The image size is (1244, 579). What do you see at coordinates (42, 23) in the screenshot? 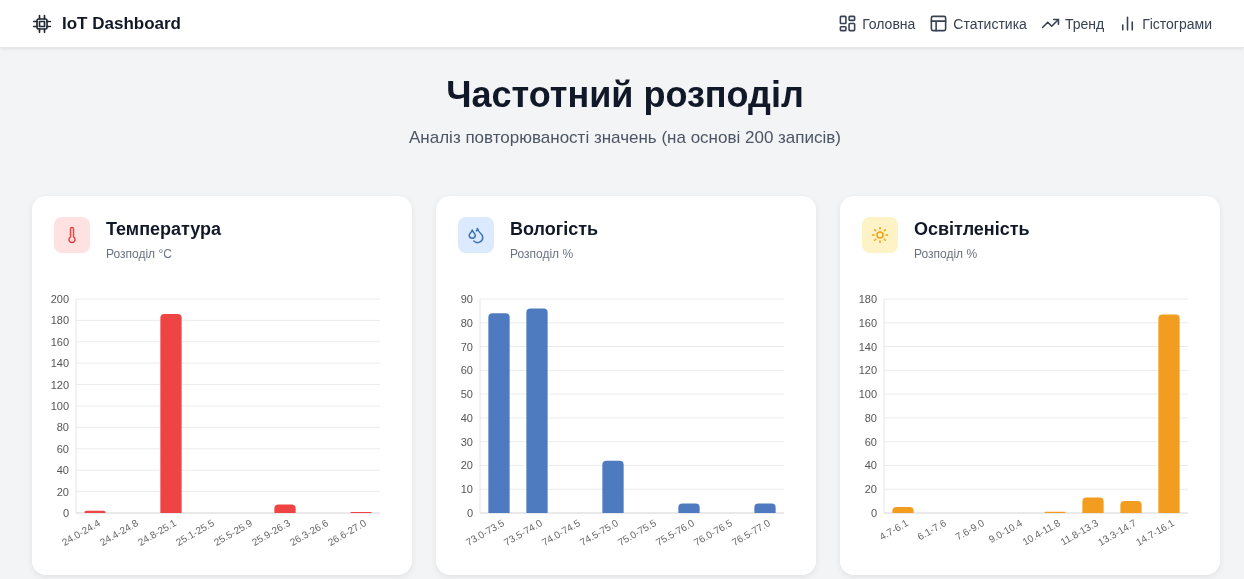
I see `chip-icon` at bounding box center [42, 23].